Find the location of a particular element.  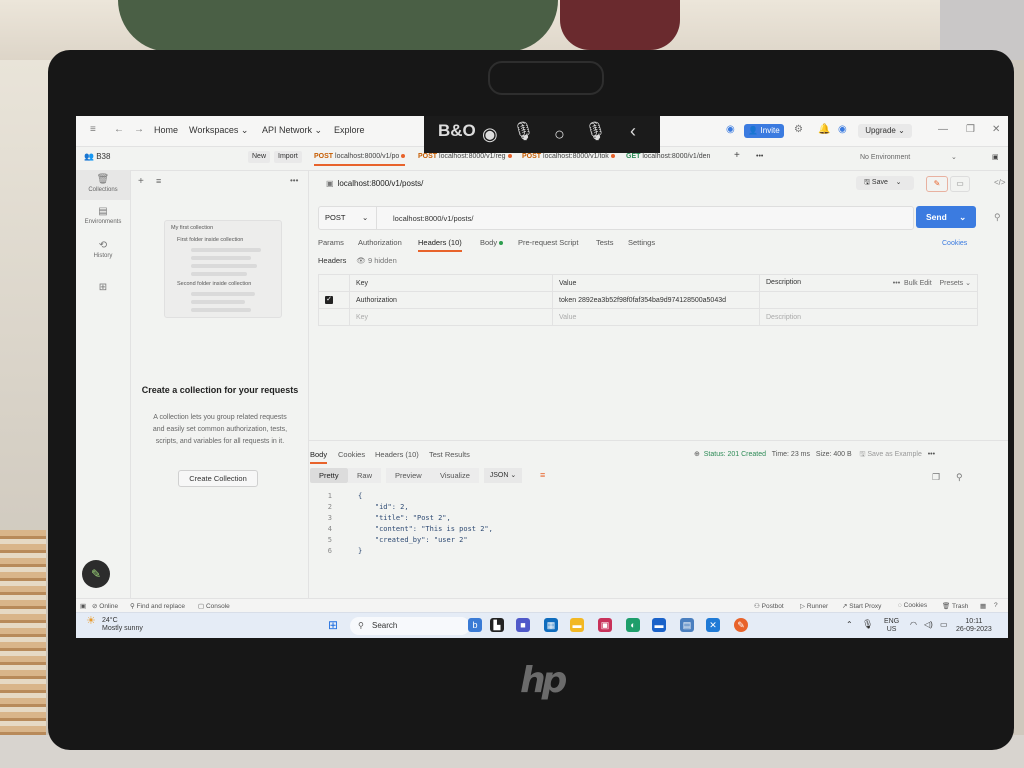

workspace-name: 👥 B38 is located at coordinates (97, 156).